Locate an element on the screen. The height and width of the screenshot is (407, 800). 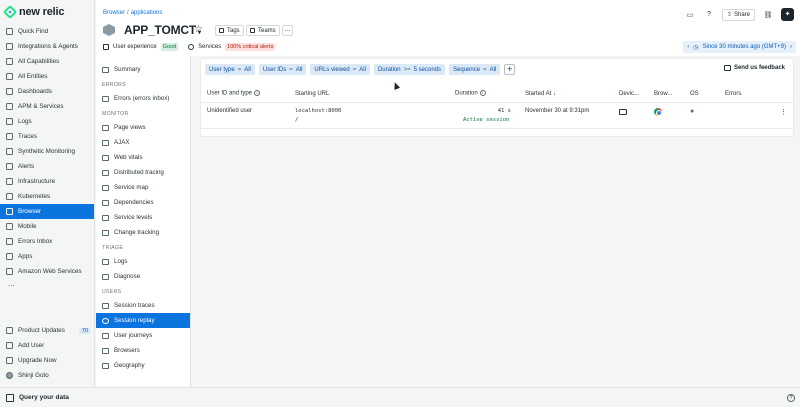
sidebar-item-apps: Apps is located at coordinates (47, 256).